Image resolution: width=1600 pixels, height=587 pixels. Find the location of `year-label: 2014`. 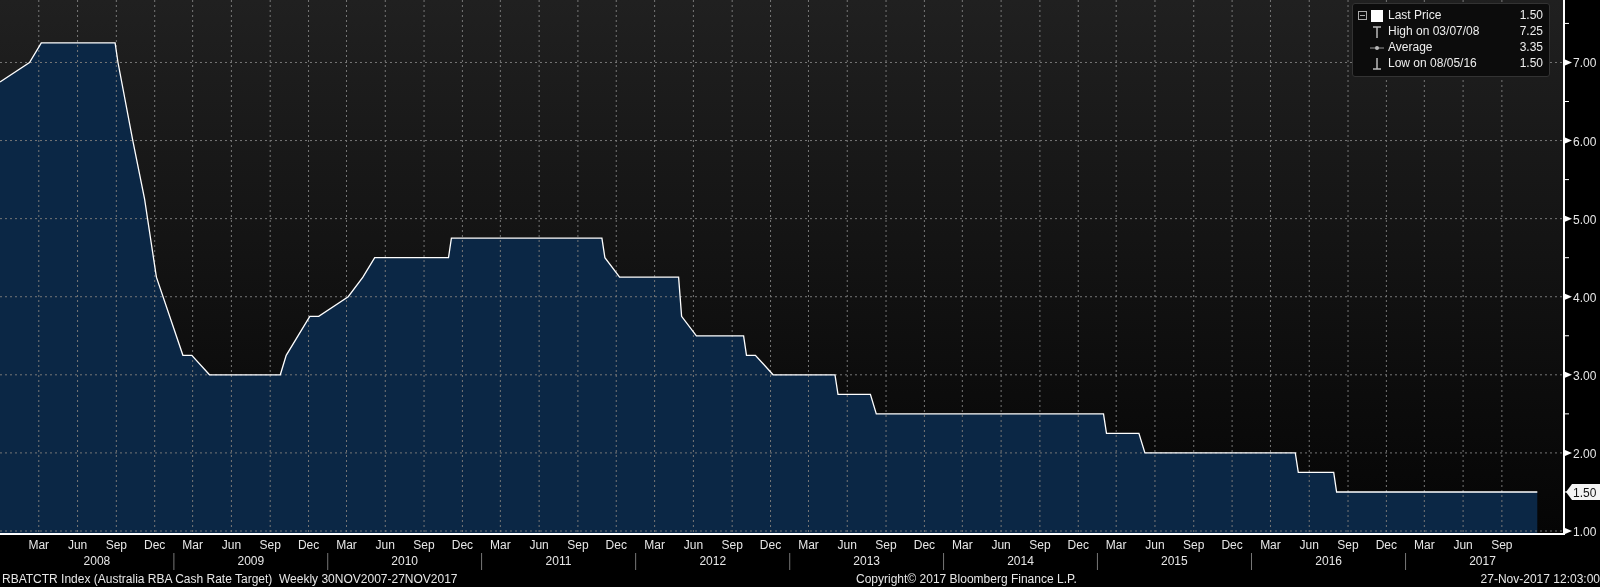

year-label: 2014 is located at coordinates (1020, 561).